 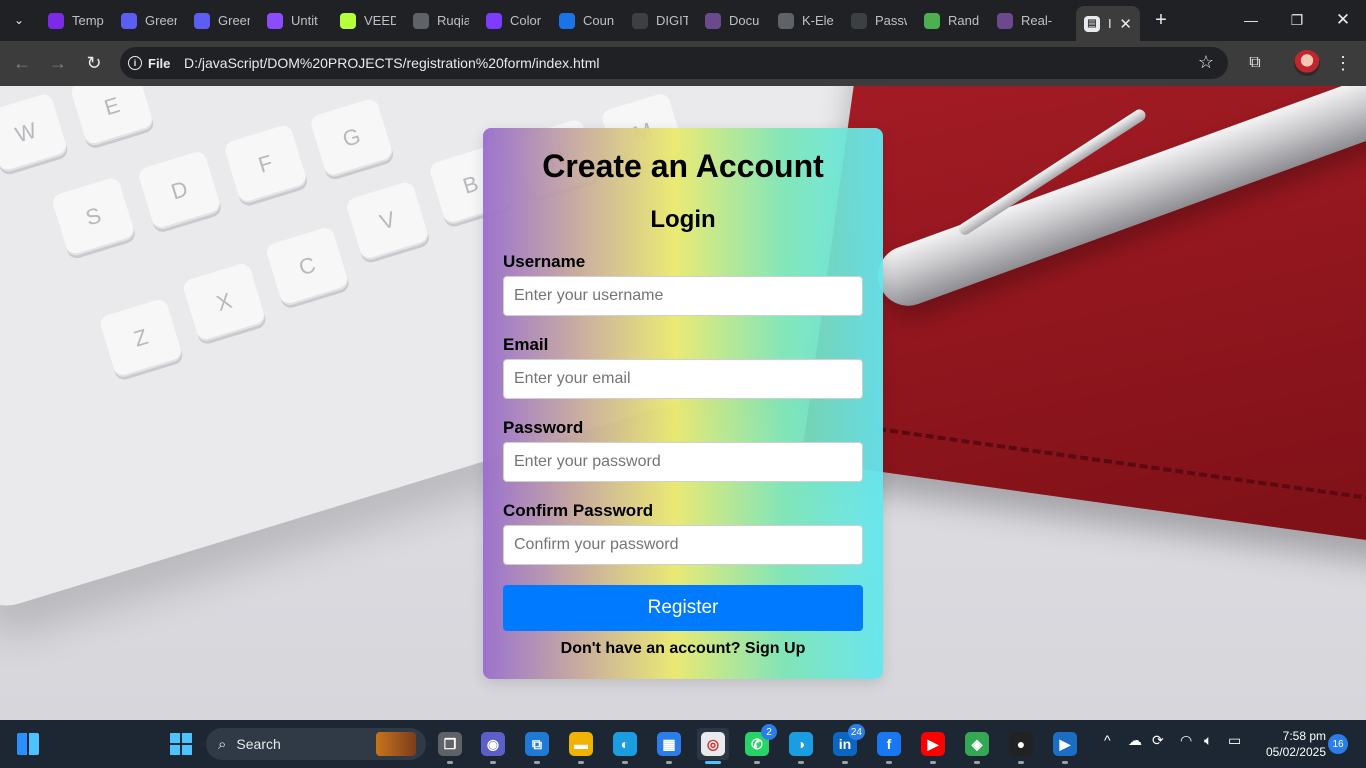 I want to click on start-button, so click(x=181, y=744).